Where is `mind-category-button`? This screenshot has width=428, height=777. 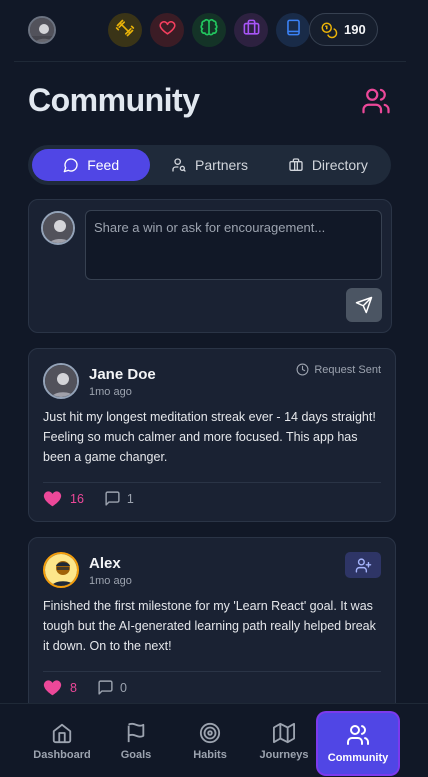
mind-category-button is located at coordinates (209, 30).